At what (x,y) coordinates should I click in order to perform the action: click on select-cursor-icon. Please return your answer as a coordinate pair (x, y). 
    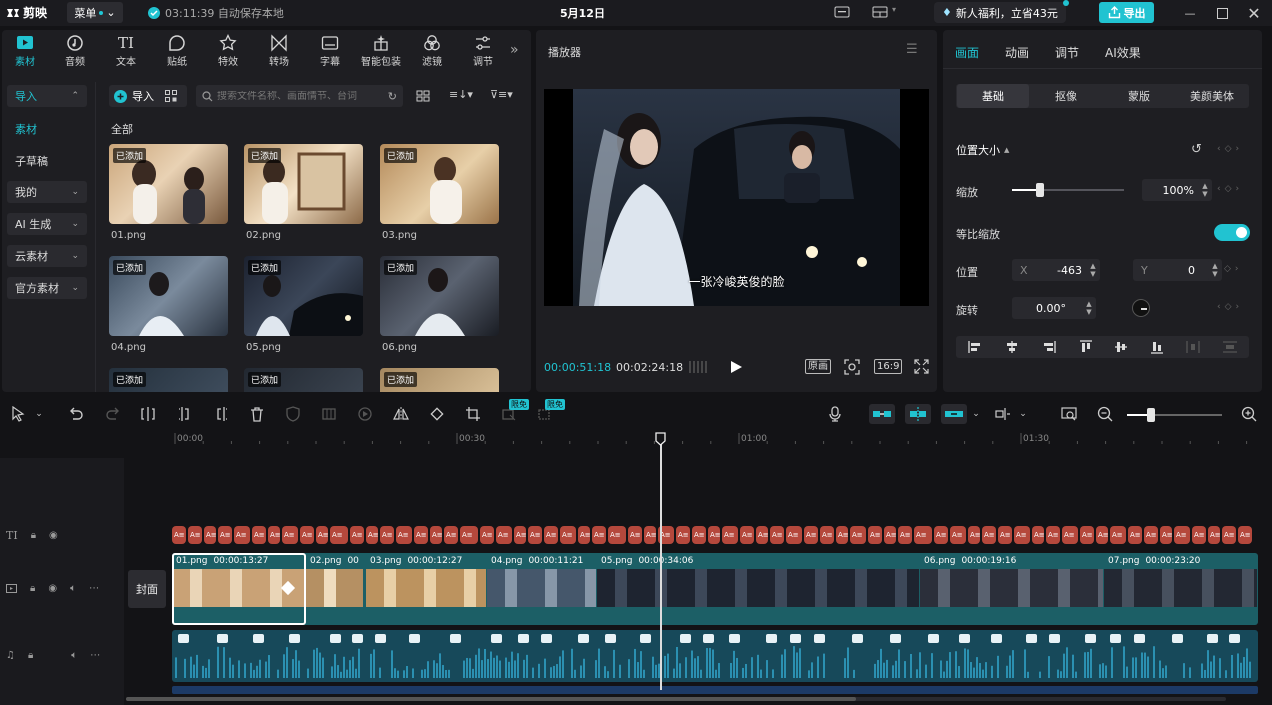
    Looking at the image, I should click on (18, 414).